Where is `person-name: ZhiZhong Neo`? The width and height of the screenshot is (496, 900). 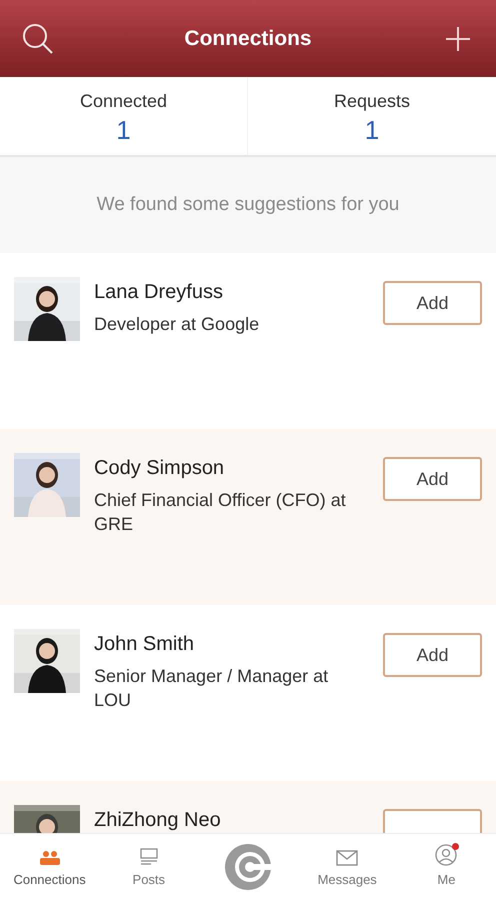 person-name: ZhiZhong Neo is located at coordinates (158, 820).